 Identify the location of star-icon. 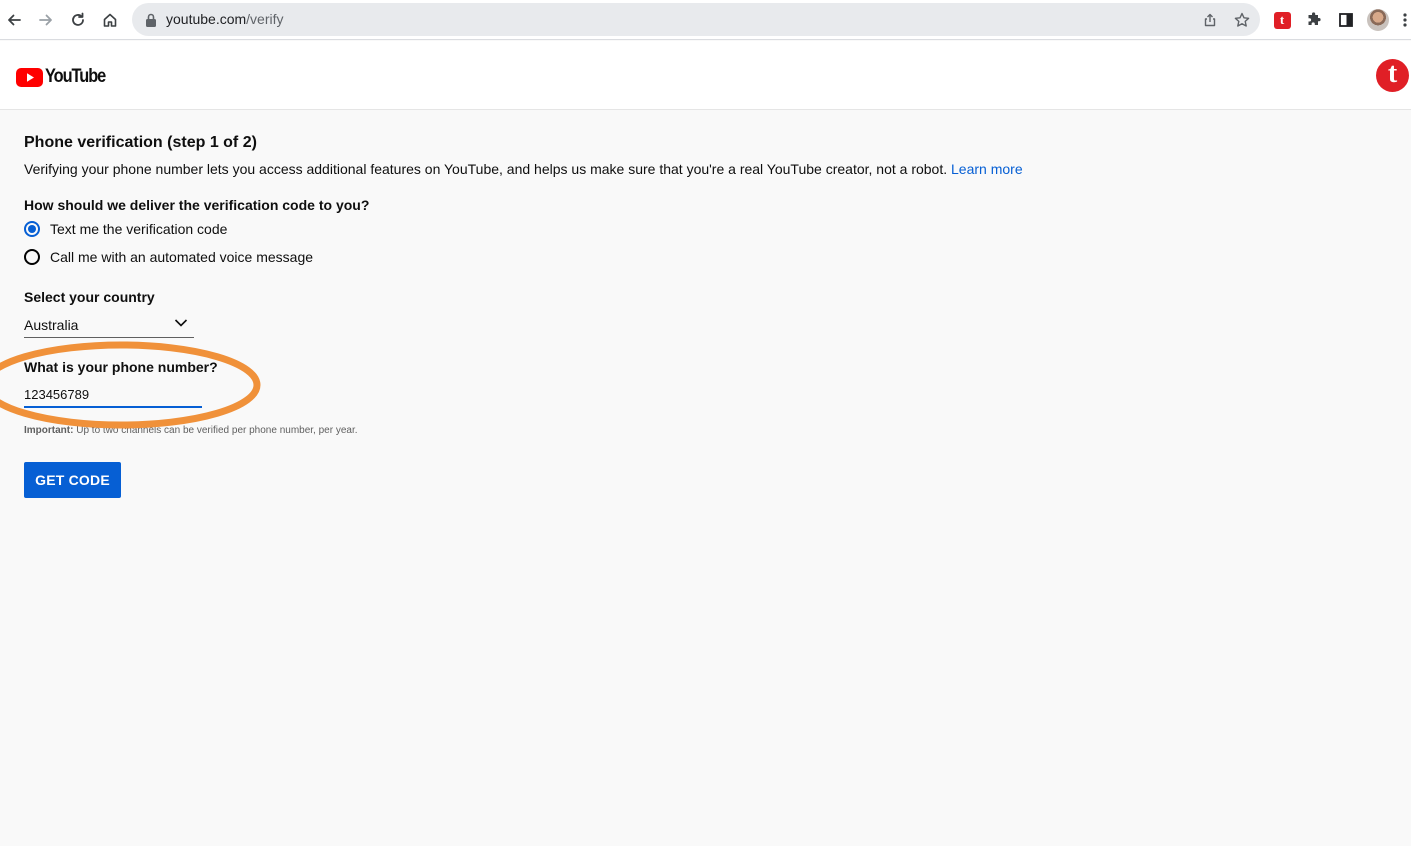
(1242, 19).